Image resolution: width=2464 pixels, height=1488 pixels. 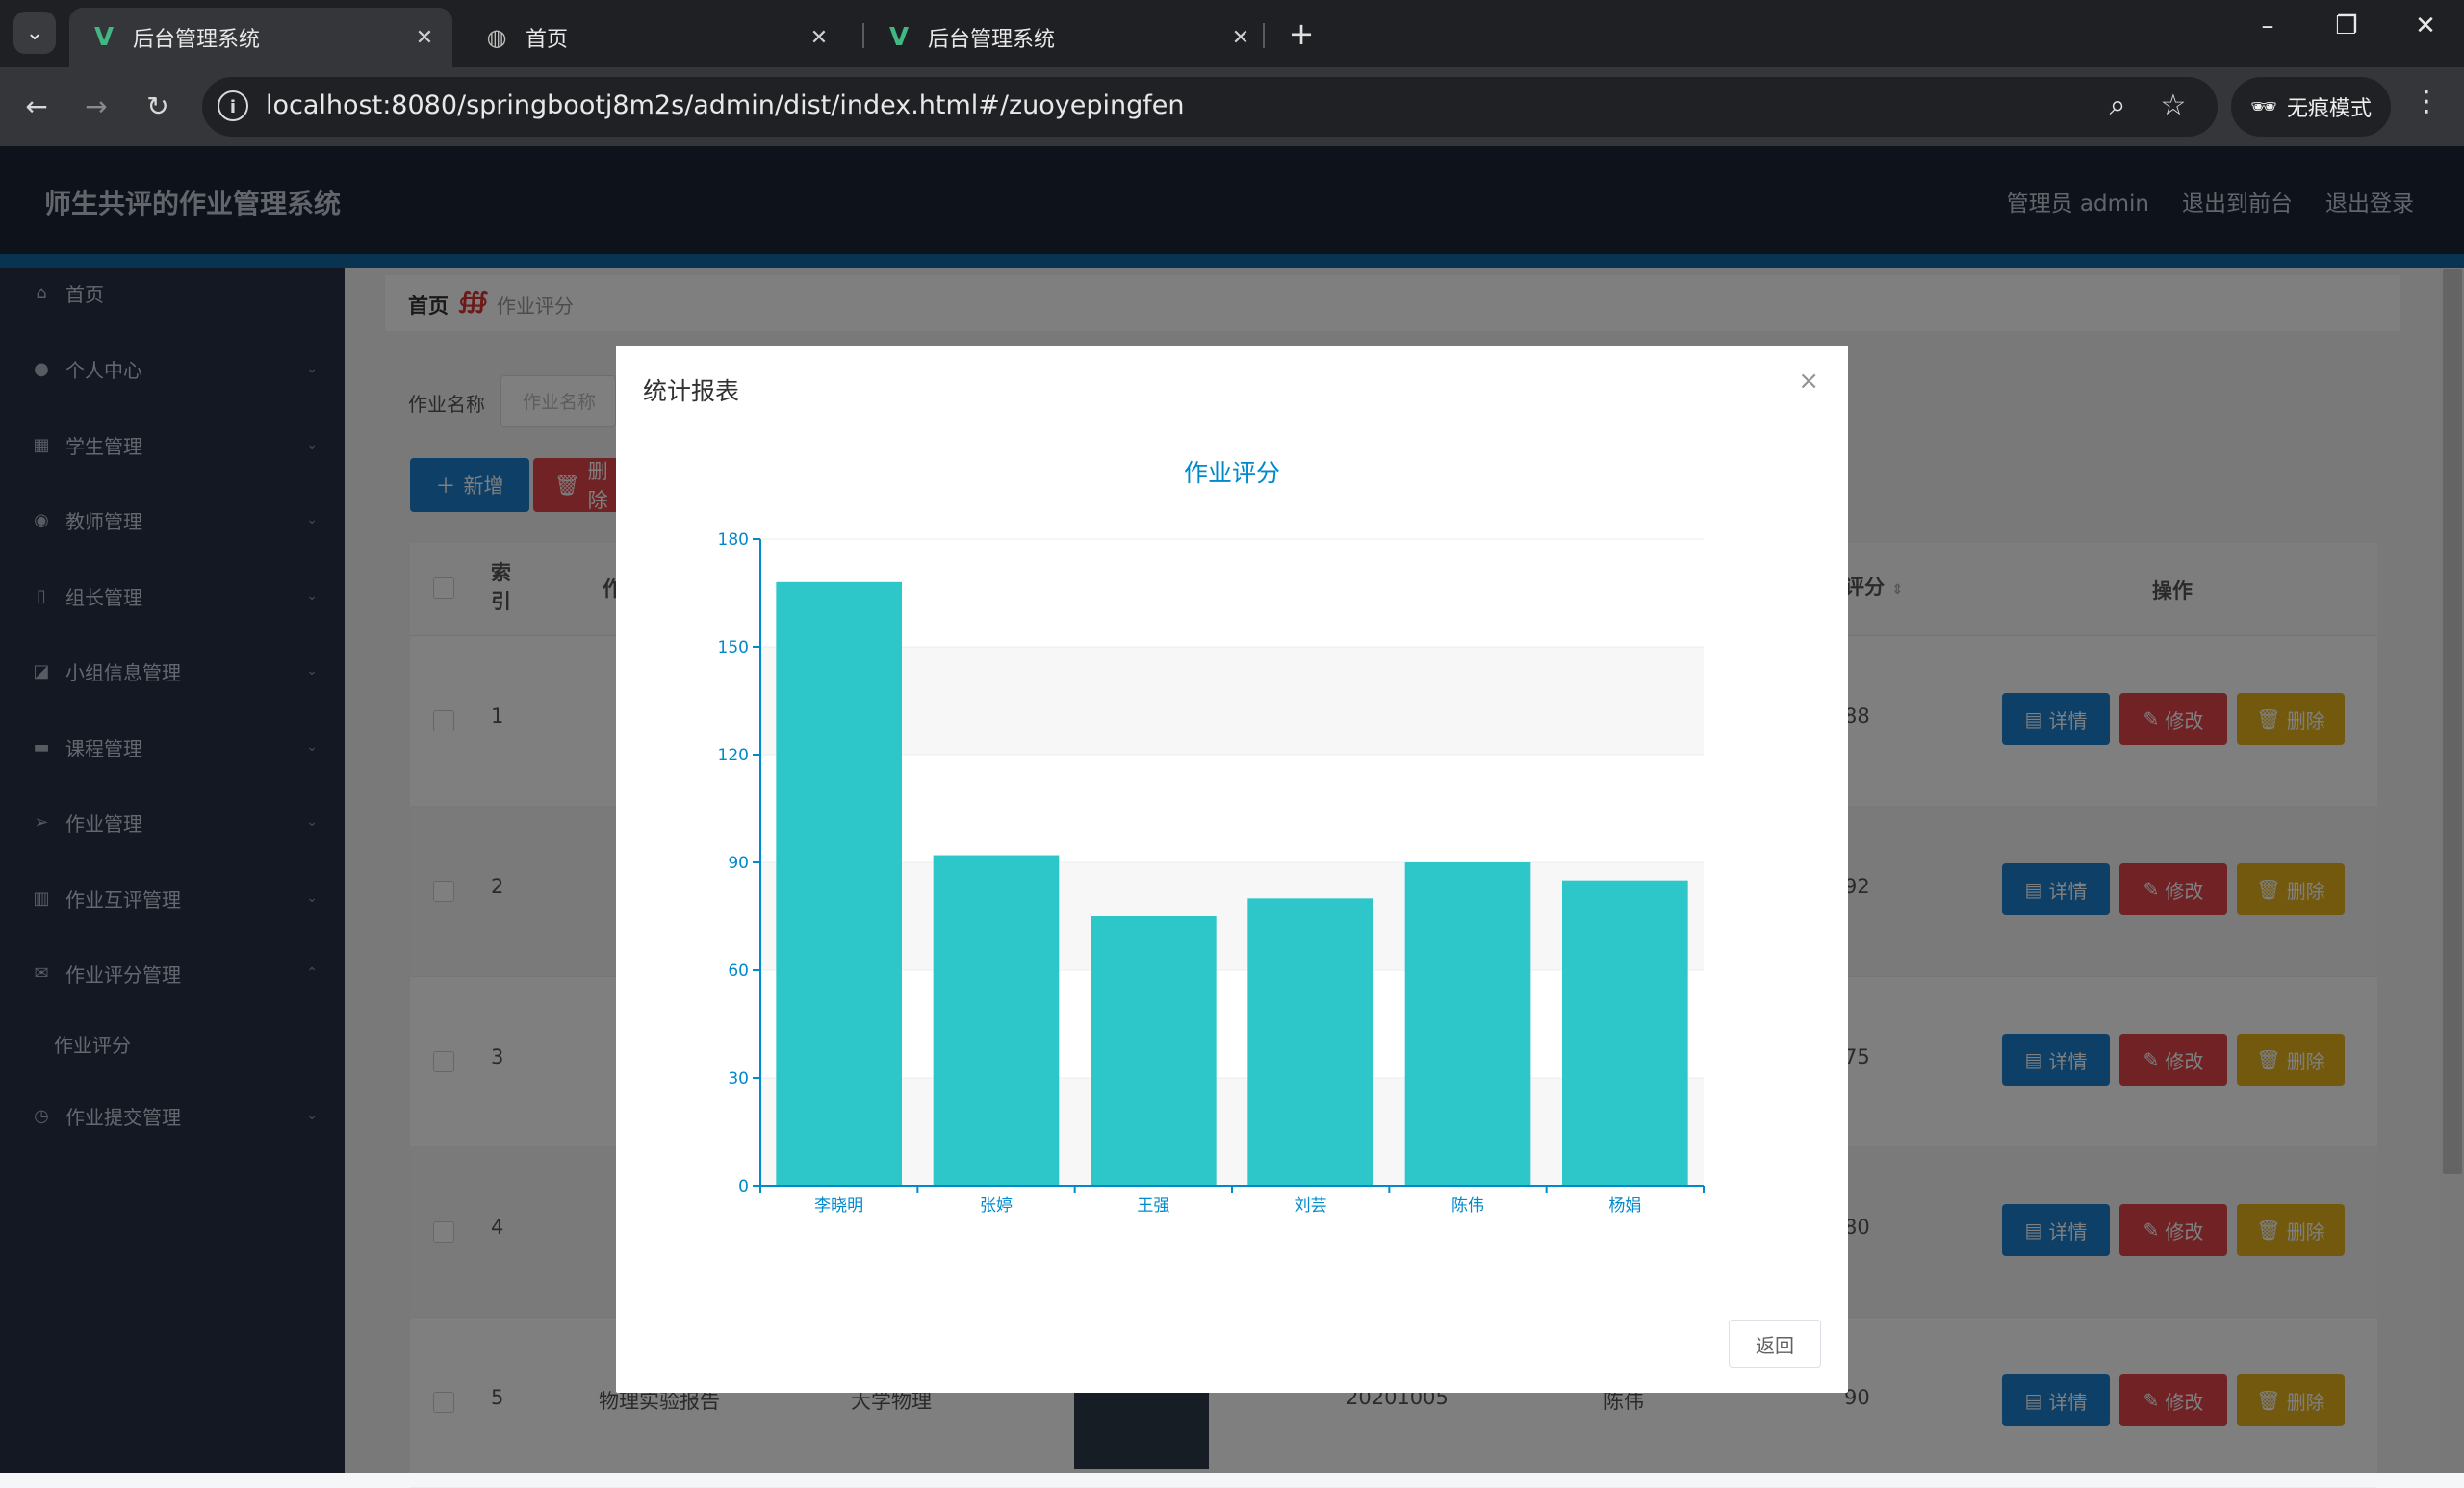 I want to click on x-tick-label: 张婷, so click(x=996, y=1206).